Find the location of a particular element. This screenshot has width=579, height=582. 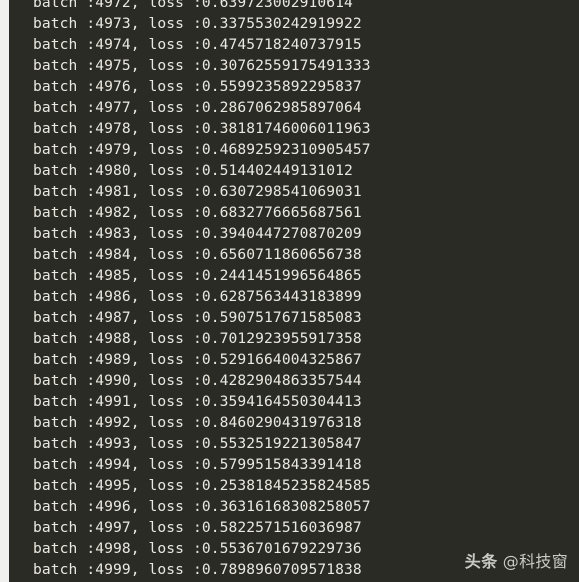

log-line: batch :4989, loss :0.5291664004325867 is located at coordinates (197, 359).